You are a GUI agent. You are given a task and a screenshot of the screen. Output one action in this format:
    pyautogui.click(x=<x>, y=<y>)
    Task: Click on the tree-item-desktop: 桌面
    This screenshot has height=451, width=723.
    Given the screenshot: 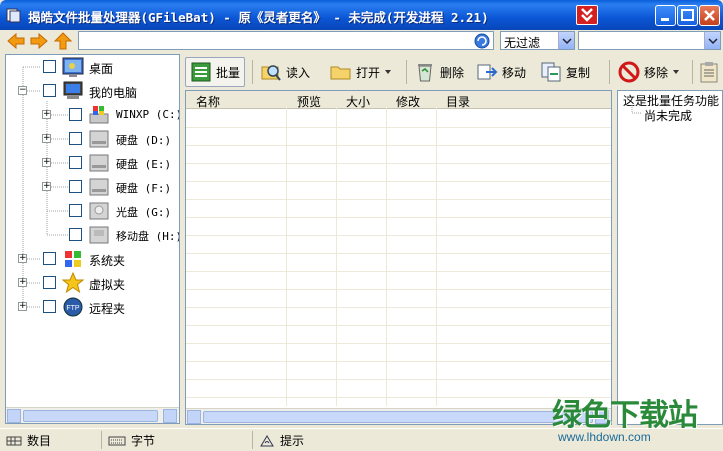 What is the action you would take?
    pyautogui.click(x=92, y=67)
    